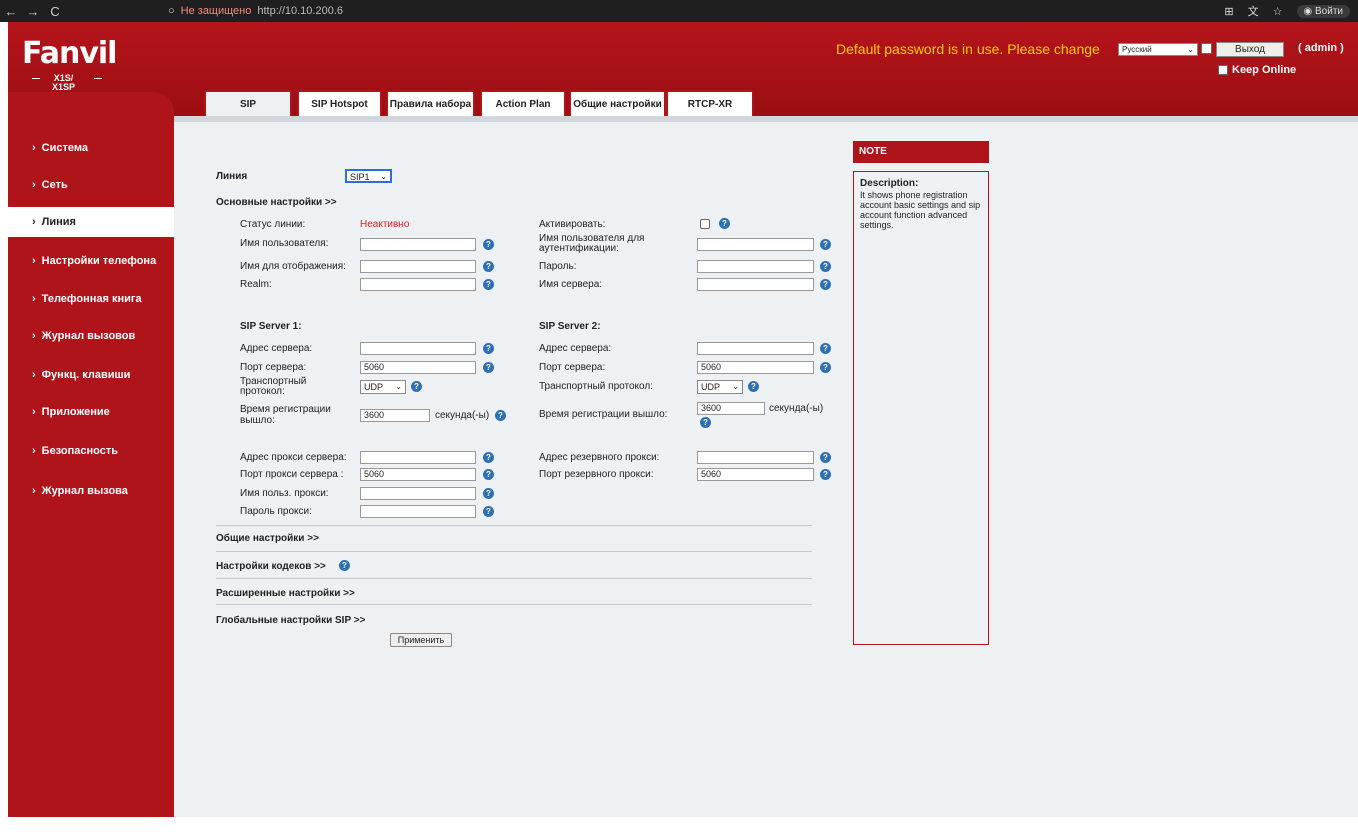 The image size is (1358, 839). What do you see at coordinates (755, 457) in the screenshot?
I see `backup-proxy-address-input` at bounding box center [755, 457].